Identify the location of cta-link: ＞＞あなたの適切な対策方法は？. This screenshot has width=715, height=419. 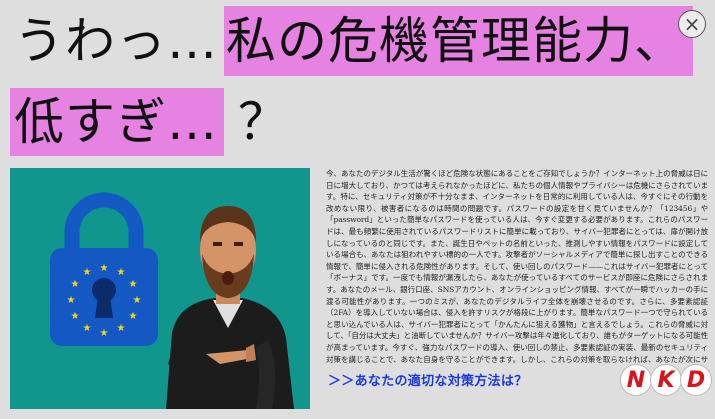
(428, 379).